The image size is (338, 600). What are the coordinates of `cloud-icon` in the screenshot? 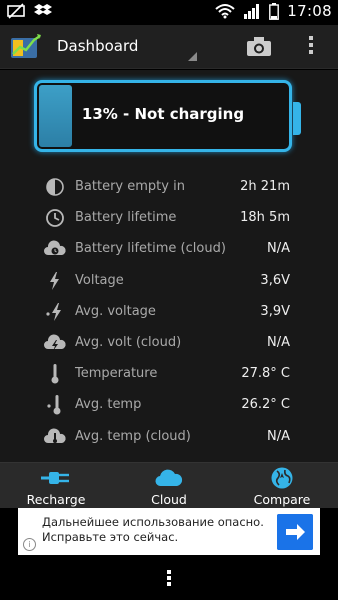 It's located at (169, 478).